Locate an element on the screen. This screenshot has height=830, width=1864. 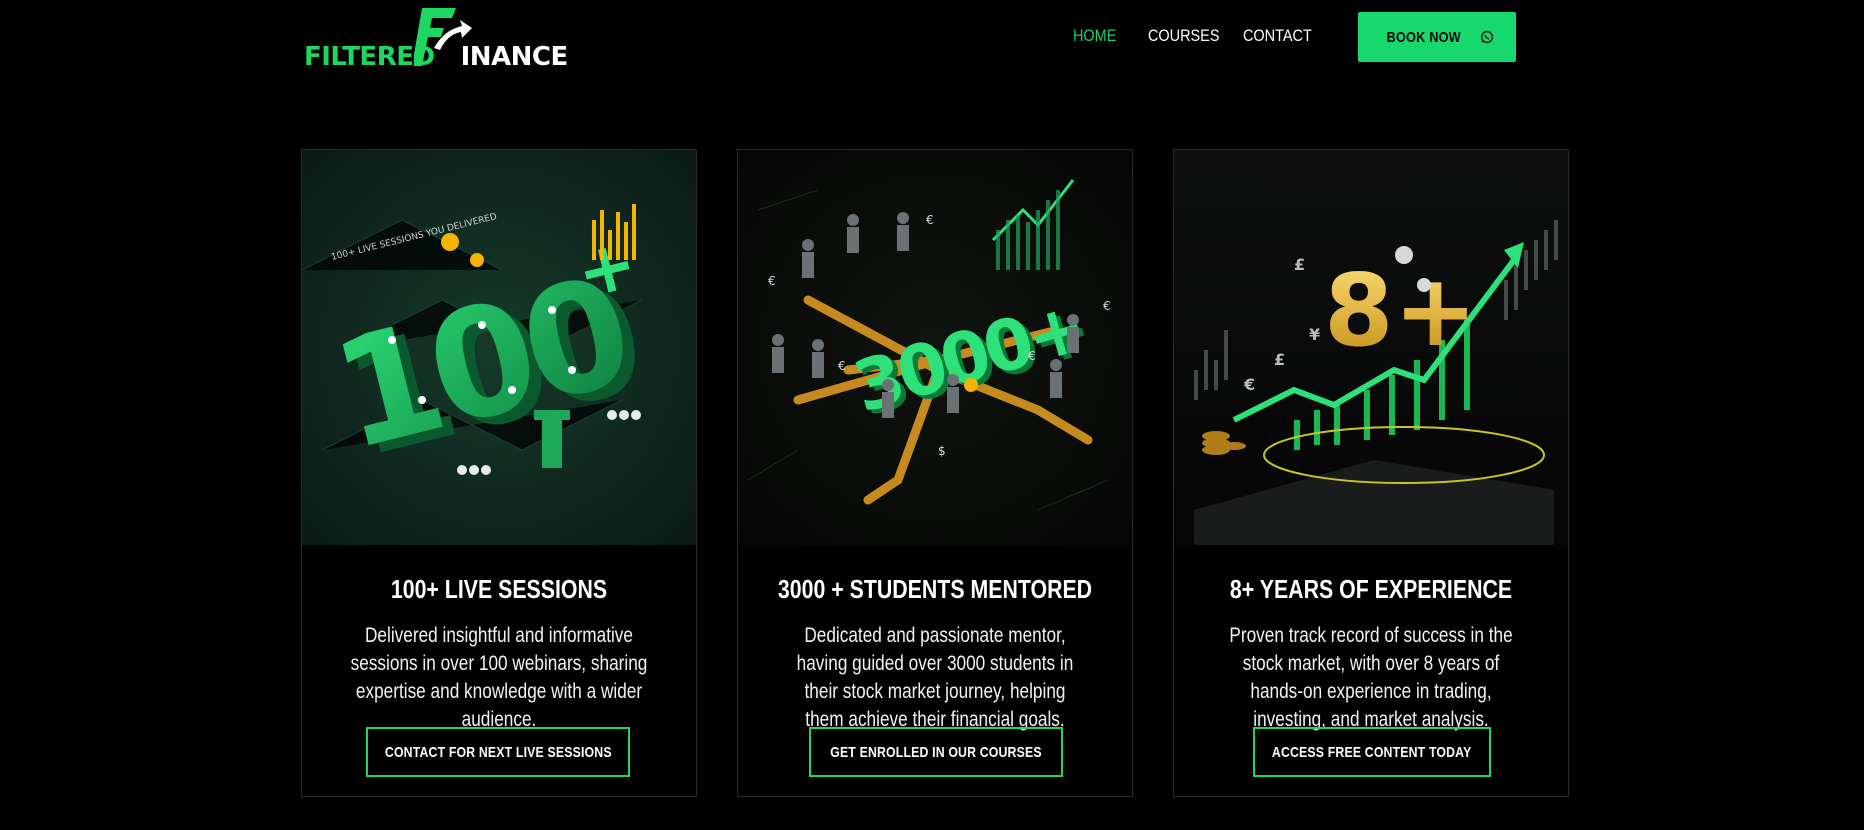
card-title: 8+ YEARS OF EXPERIENCE is located at coordinates (1371, 589).